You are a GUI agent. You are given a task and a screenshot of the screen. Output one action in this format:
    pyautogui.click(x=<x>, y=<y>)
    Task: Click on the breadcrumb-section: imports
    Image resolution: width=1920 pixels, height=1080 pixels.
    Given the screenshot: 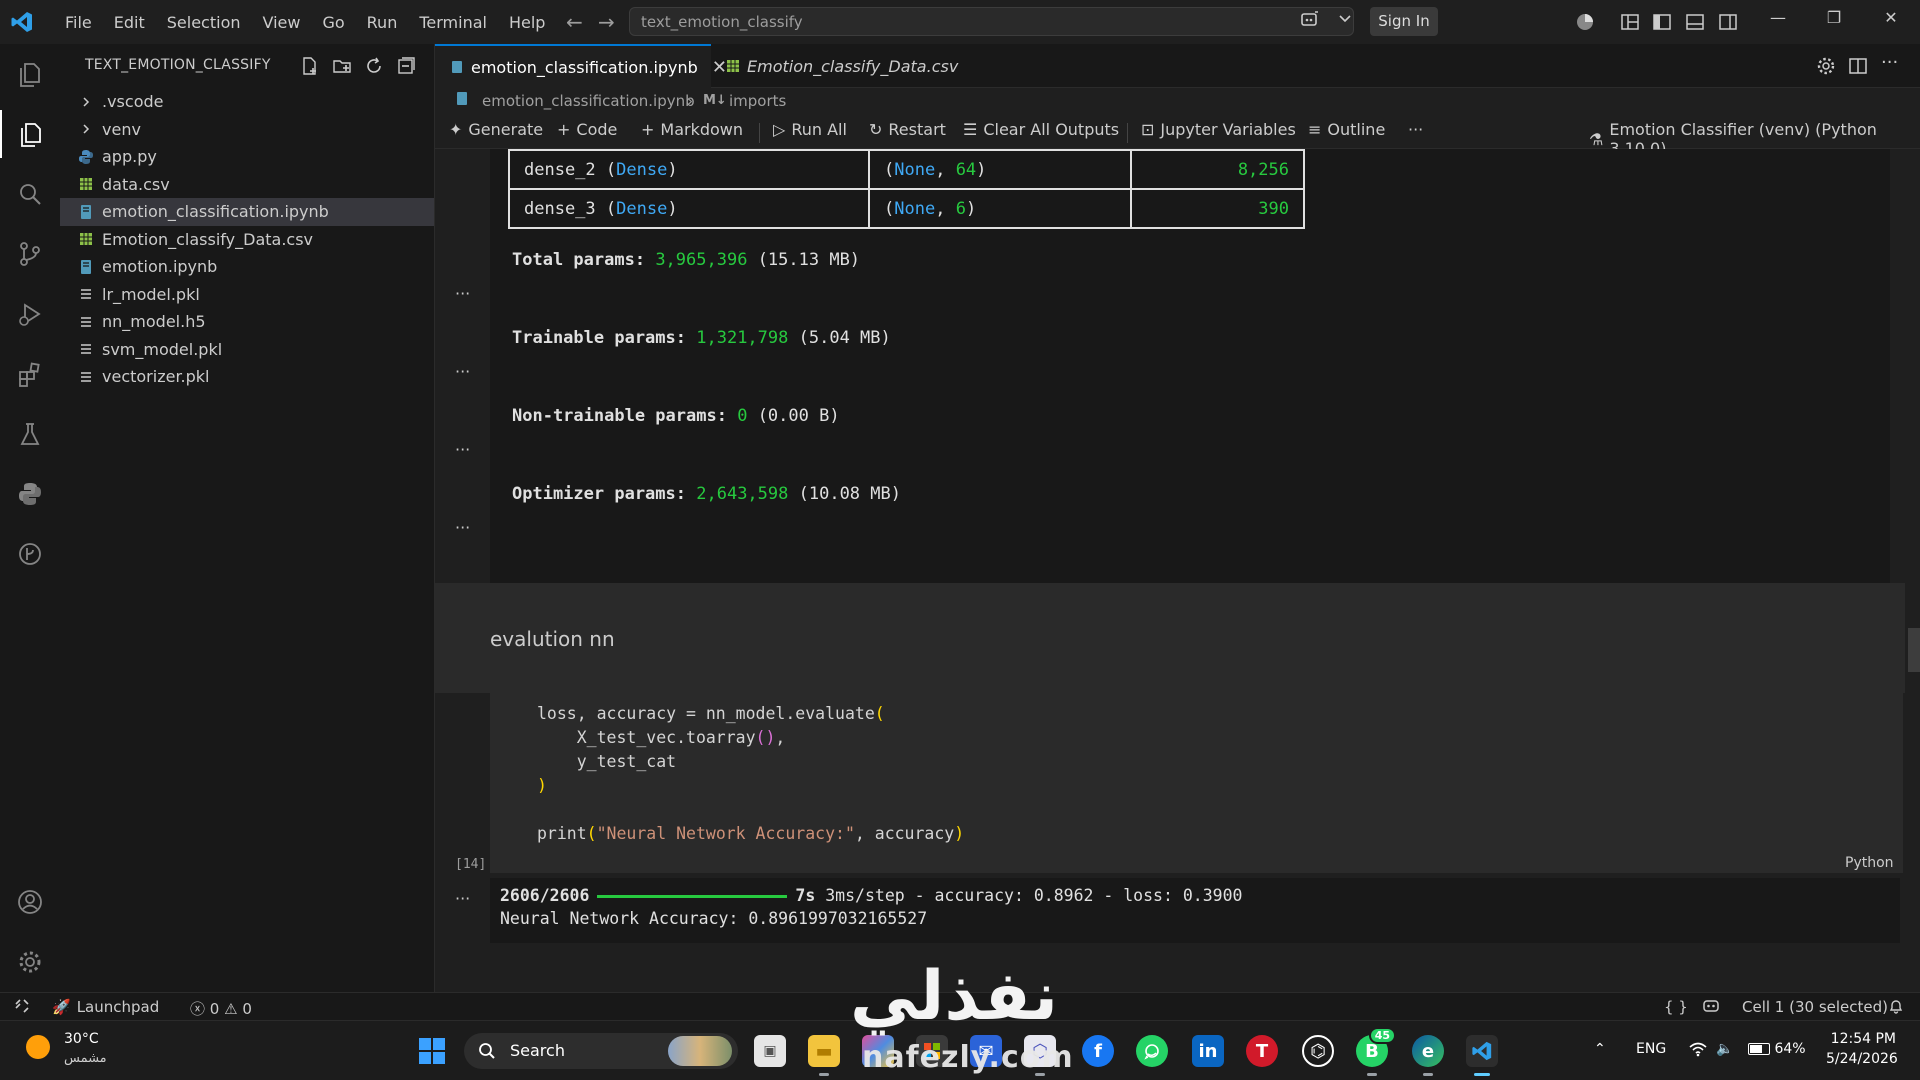 What is the action you would take?
    pyautogui.click(x=757, y=101)
    